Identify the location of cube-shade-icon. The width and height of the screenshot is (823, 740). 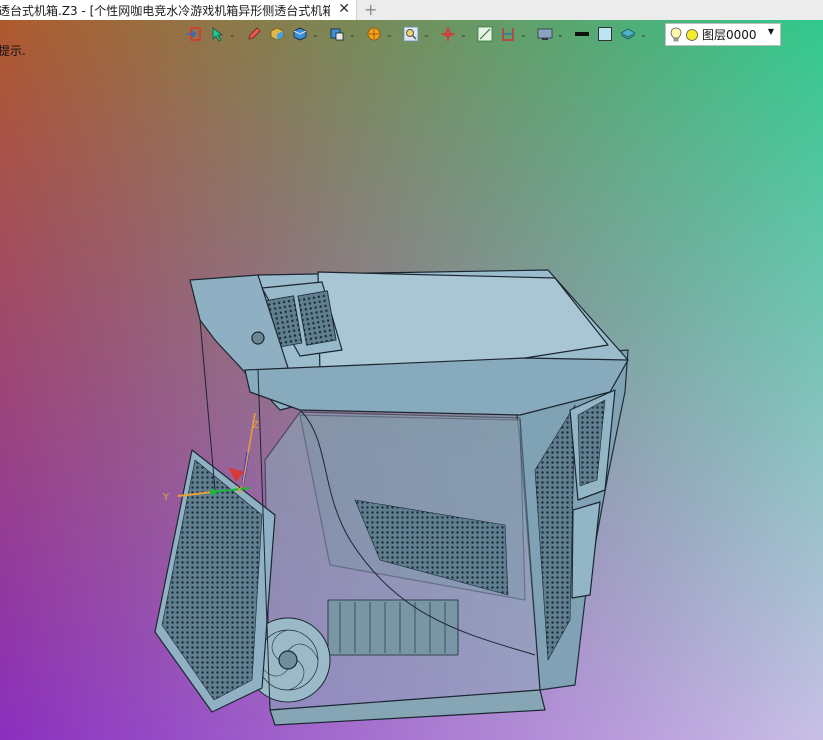
(277, 34).